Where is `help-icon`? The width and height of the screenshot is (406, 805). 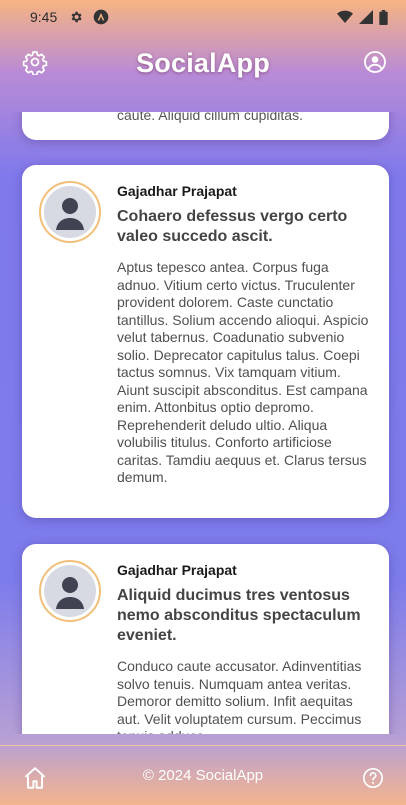 help-icon is located at coordinates (373, 778).